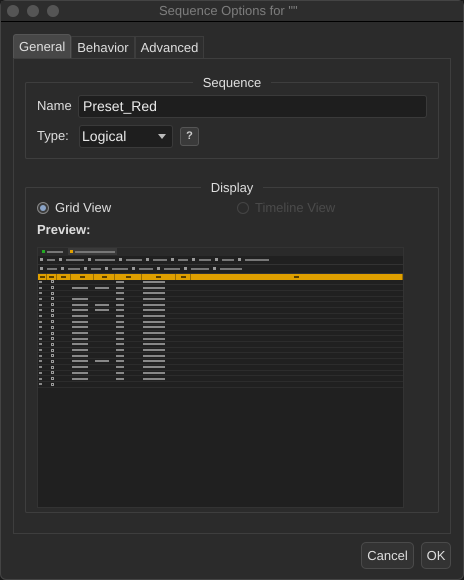 This screenshot has width=464, height=580. Describe the element at coordinates (126, 136) in the screenshot. I see `type-dropdown: Logical` at that location.